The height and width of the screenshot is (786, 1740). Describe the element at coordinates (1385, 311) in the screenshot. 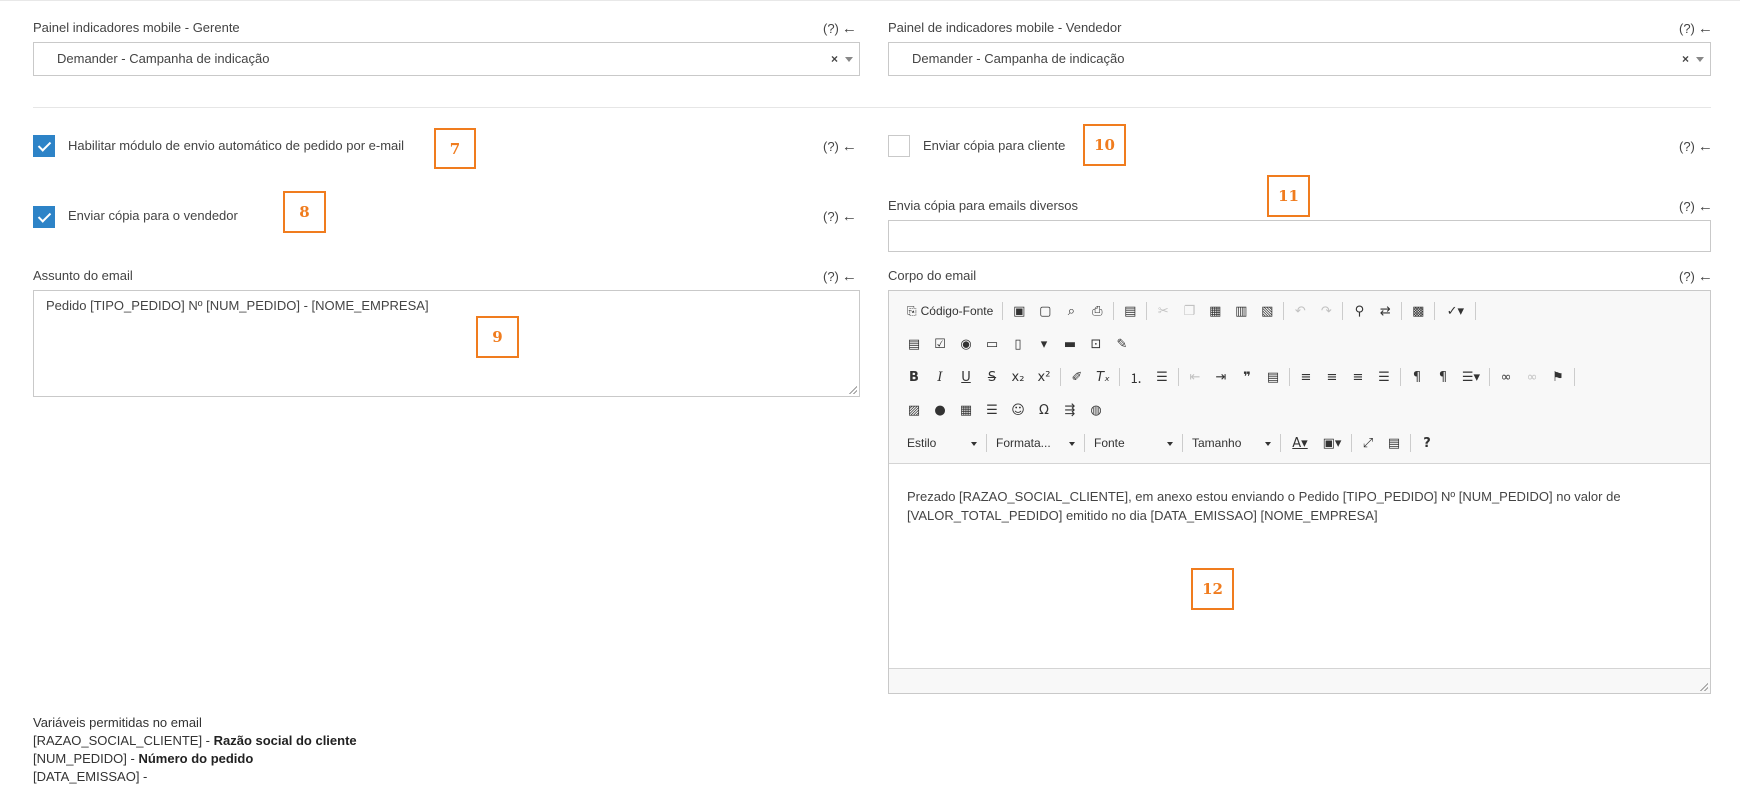

I see `replace-icon: ⇄` at that location.